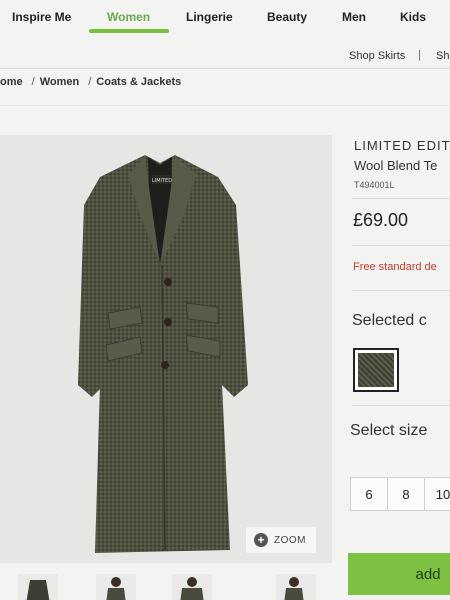  Describe the element at coordinates (41, 17) in the screenshot. I see `nav-item-inspire-me: Inspire Me` at that location.